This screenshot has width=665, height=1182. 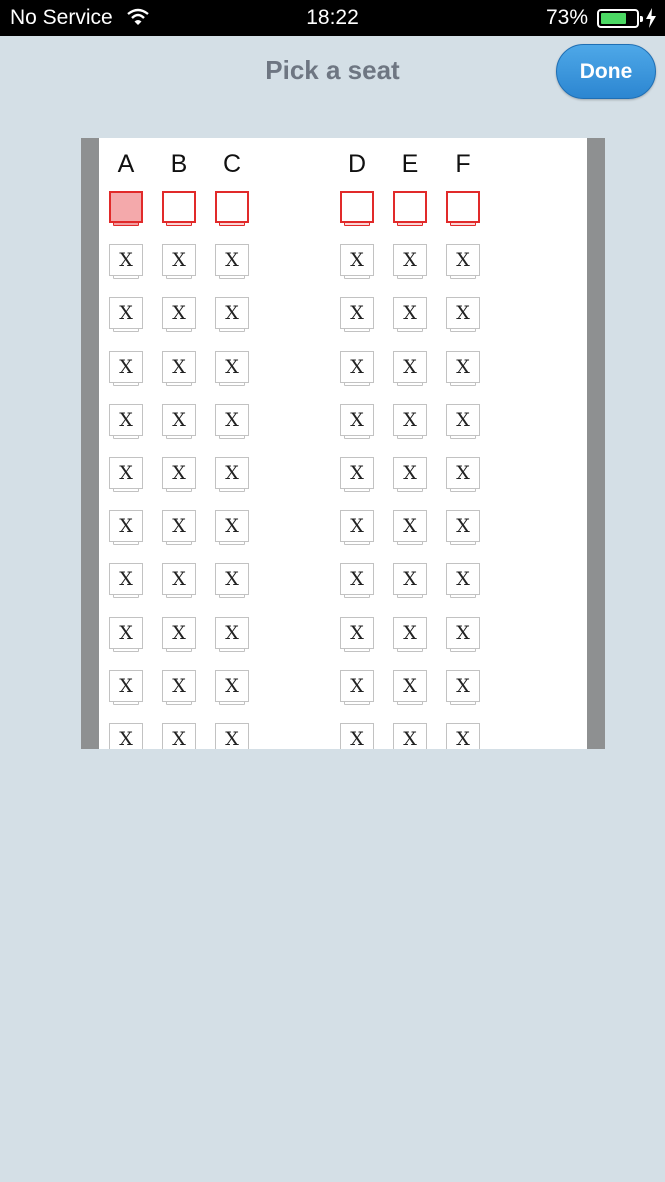 What do you see at coordinates (357, 422) in the screenshot?
I see `seat-5d: X` at bounding box center [357, 422].